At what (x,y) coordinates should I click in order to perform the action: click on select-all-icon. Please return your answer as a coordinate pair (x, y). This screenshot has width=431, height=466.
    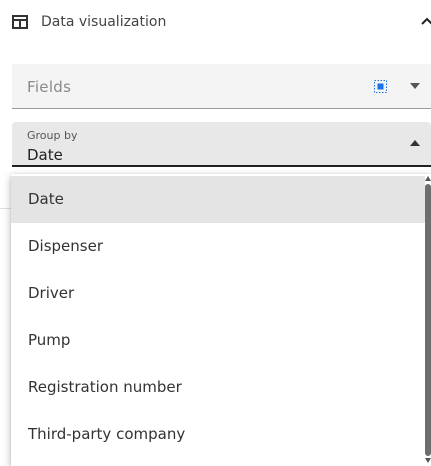
    Looking at the image, I should click on (380, 86).